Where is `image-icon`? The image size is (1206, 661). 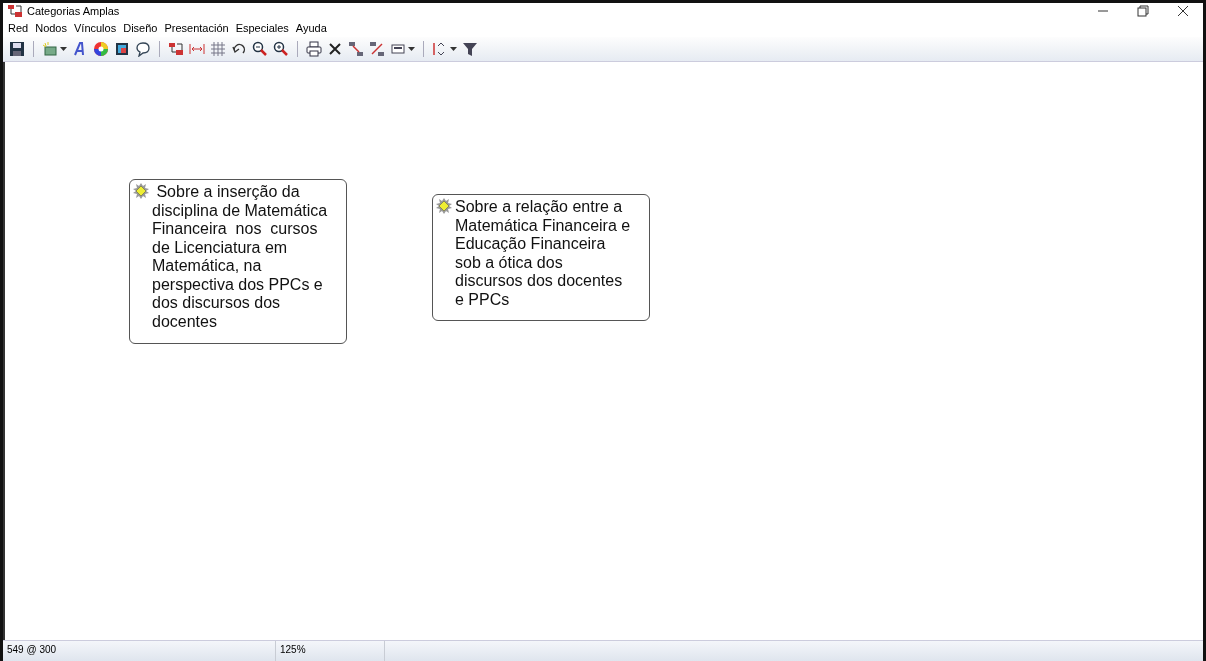 image-icon is located at coordinates (122, 49).